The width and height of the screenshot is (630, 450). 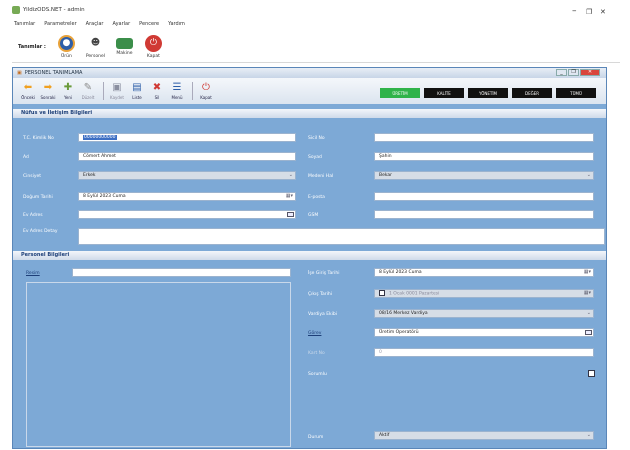 I want to click on form-title: PERSONEL TANIMLAMA, so click(x=53, y=73).